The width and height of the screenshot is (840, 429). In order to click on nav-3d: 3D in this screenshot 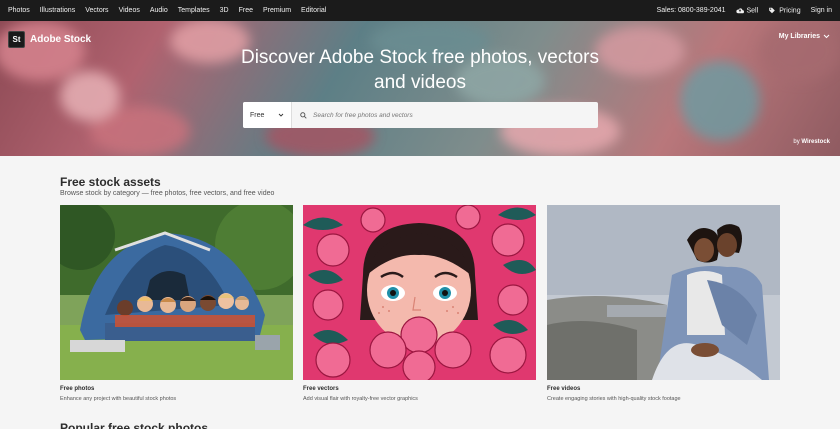, I will do `click(224, 10)`.